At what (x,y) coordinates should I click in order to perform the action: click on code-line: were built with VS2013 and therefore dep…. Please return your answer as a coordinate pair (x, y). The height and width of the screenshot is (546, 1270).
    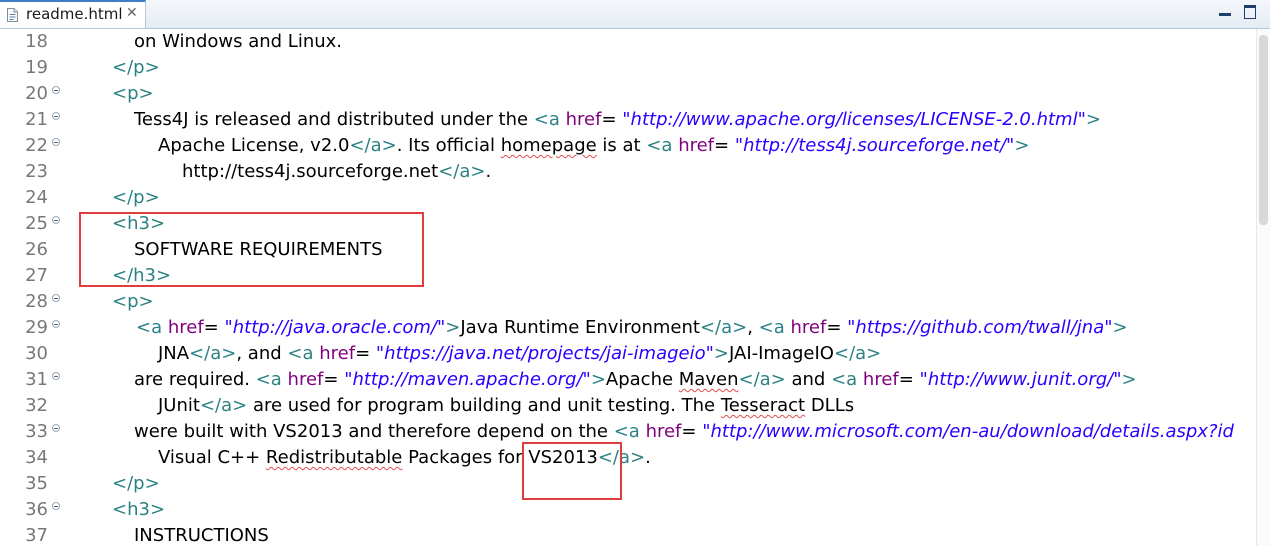
    Looking at the image, I should click on (684, 432).